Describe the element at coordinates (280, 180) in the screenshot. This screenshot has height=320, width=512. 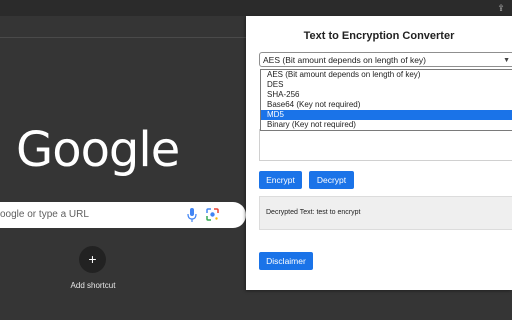
I see `encrypt-button: Encrypt` at that location.